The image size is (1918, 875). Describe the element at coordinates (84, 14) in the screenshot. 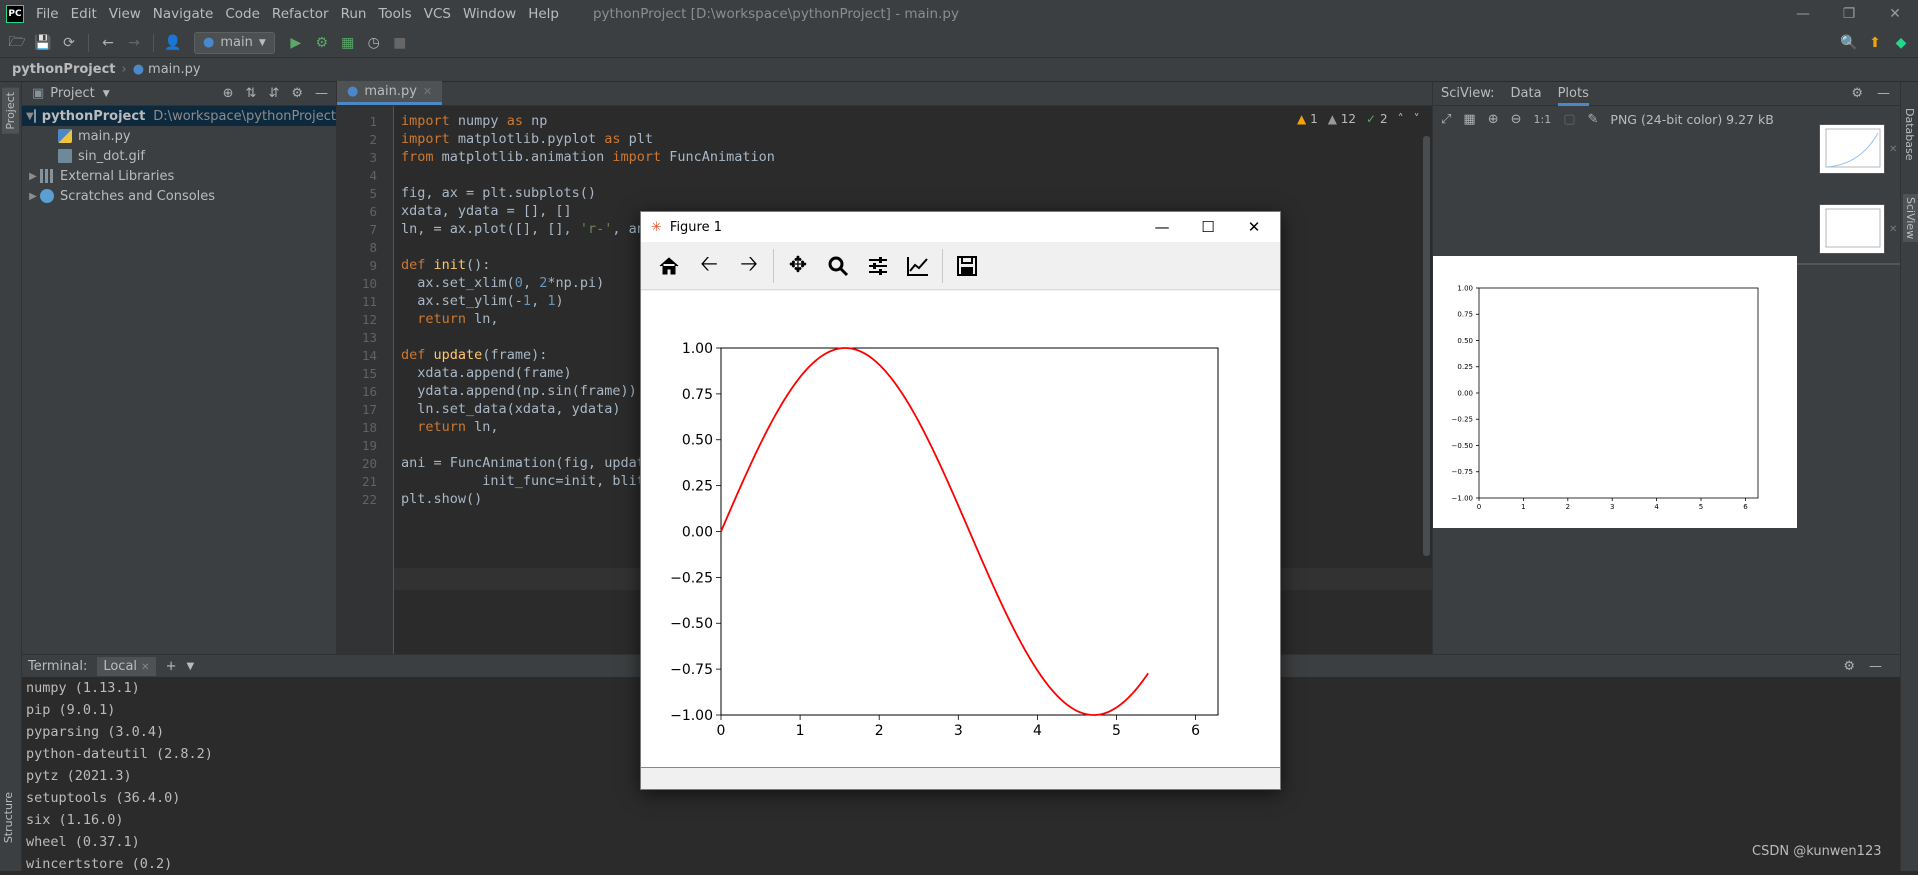

I see `menu-edit: Edit` at that location.